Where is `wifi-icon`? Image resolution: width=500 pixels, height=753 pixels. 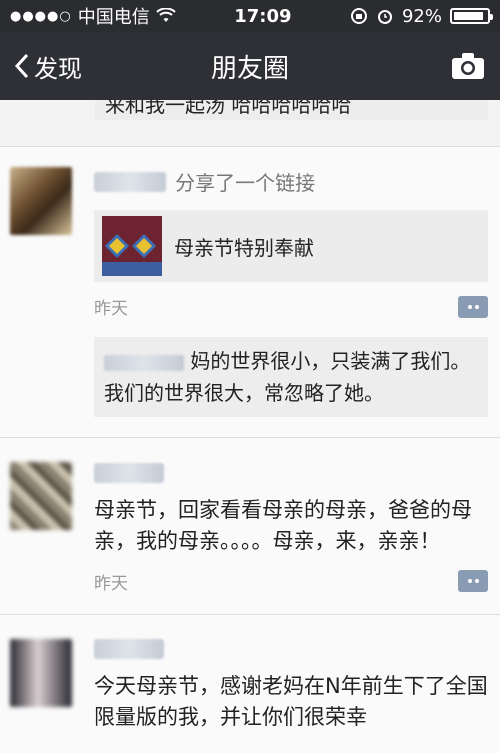
wifi-icon is located at coordinates (166, 16).